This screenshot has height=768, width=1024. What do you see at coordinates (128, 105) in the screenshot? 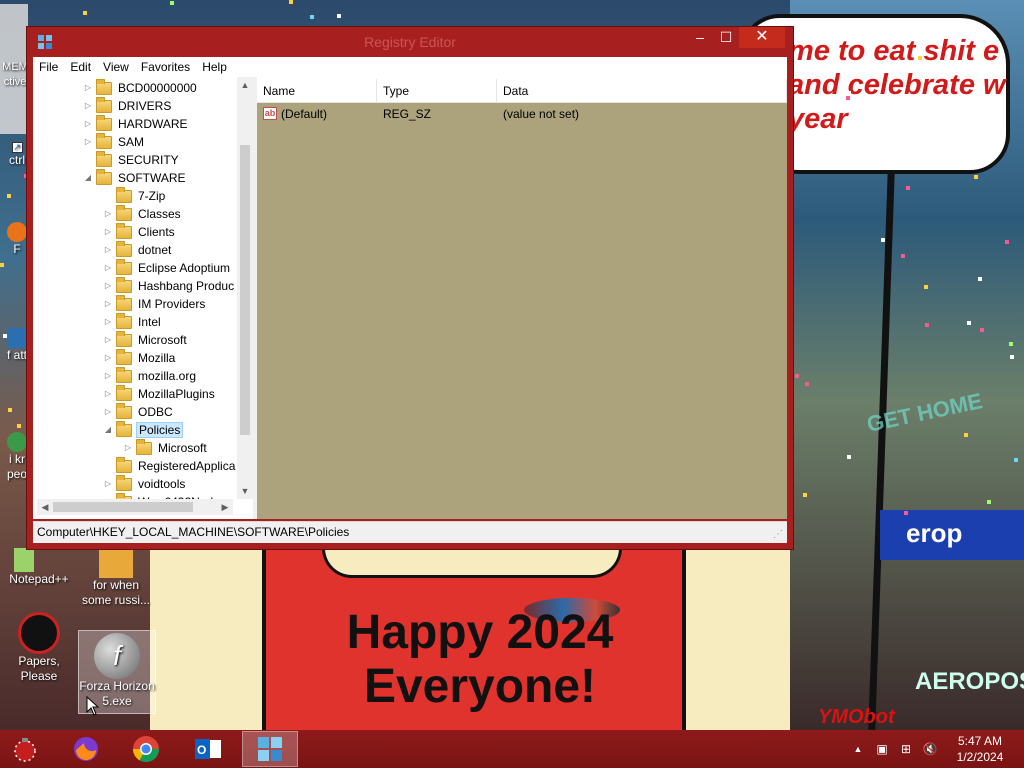
I see `tree-node: ▷ DRIVERS` at bounding box center [128, 105].